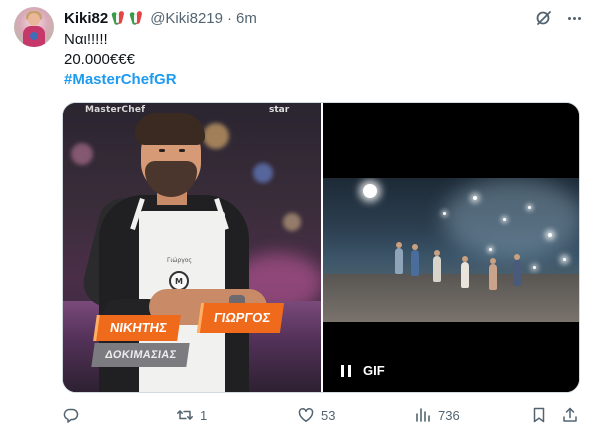  I want to click on avatar-head, so click(34, 19).